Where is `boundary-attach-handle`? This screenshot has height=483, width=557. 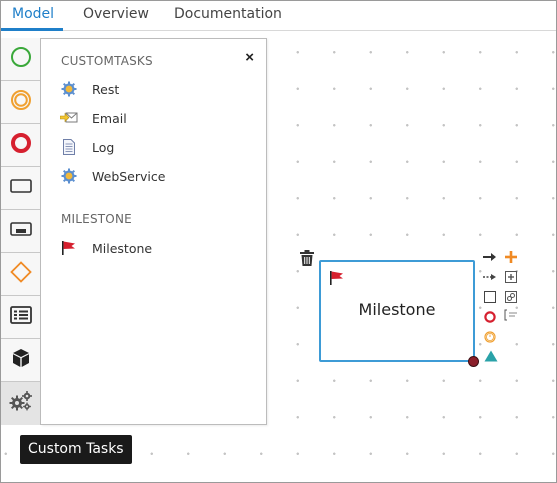 boundary-attach-handle is located at coordinates (473, 361).